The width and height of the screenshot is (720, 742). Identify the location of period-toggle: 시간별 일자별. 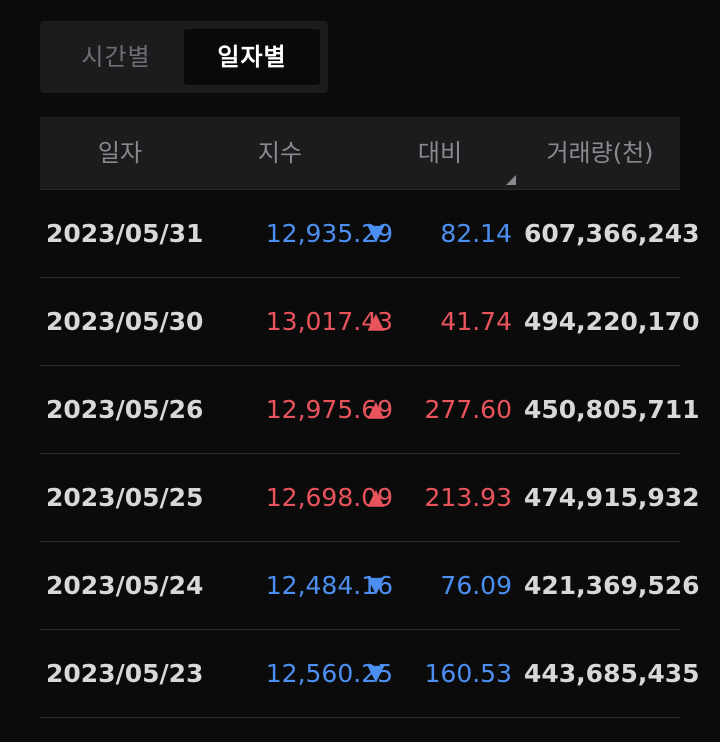
(184, 57).